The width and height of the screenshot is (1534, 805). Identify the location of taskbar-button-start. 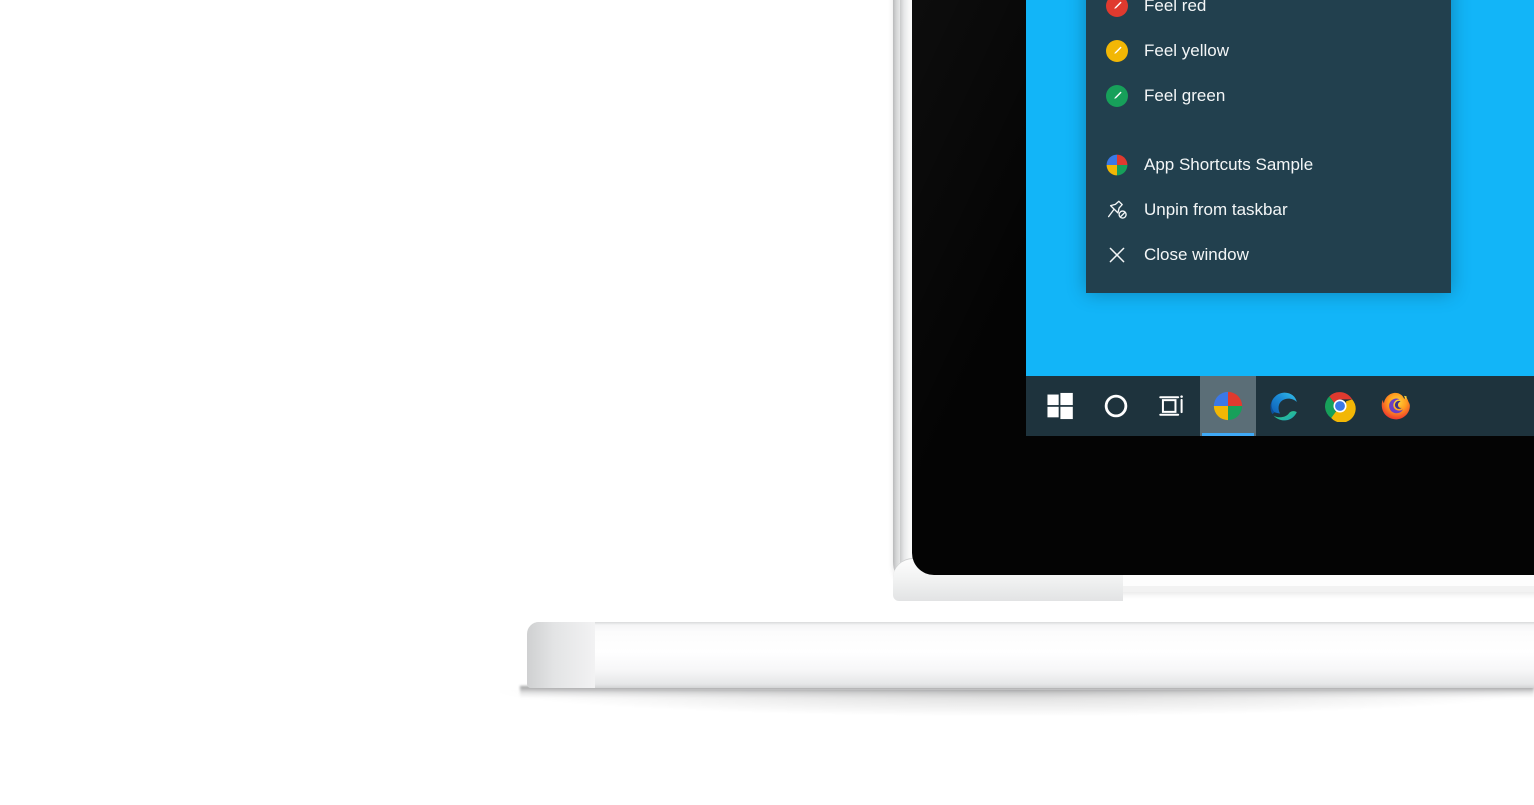
(1060, 406).